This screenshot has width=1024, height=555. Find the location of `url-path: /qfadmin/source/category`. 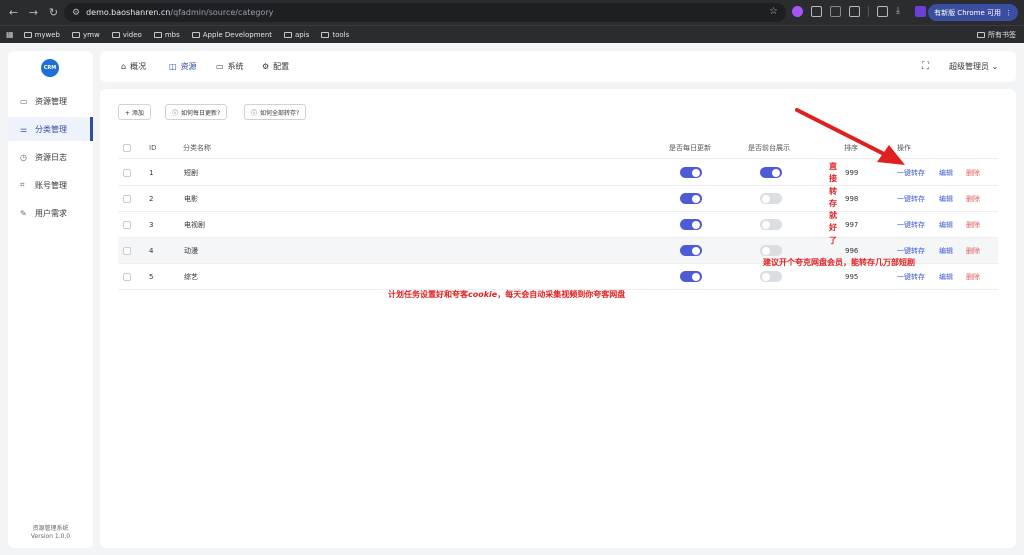

url-path: /qfadmin/source/category is located at coordinates (222, 12).